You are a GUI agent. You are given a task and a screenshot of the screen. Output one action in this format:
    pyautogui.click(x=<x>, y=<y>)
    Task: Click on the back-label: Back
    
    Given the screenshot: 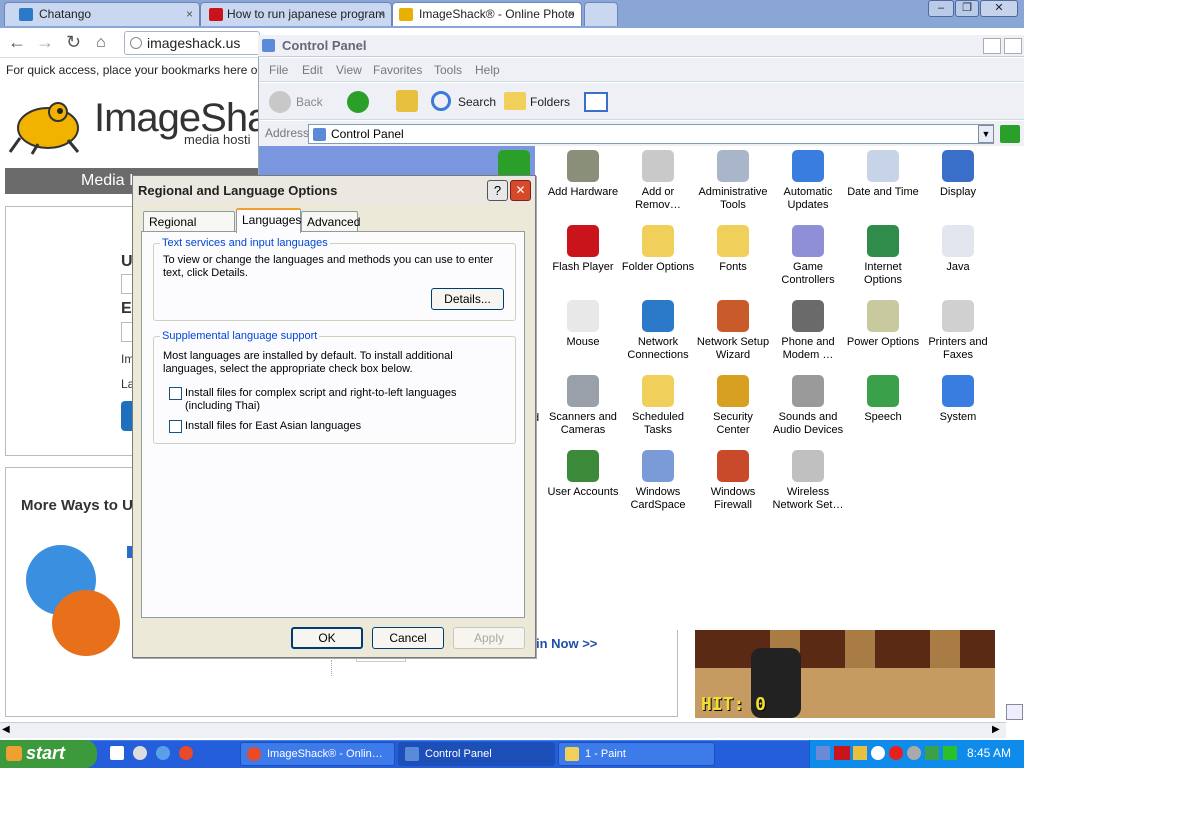 What is the action you would take?
    pyautogui.click(x=309, y=102)
    